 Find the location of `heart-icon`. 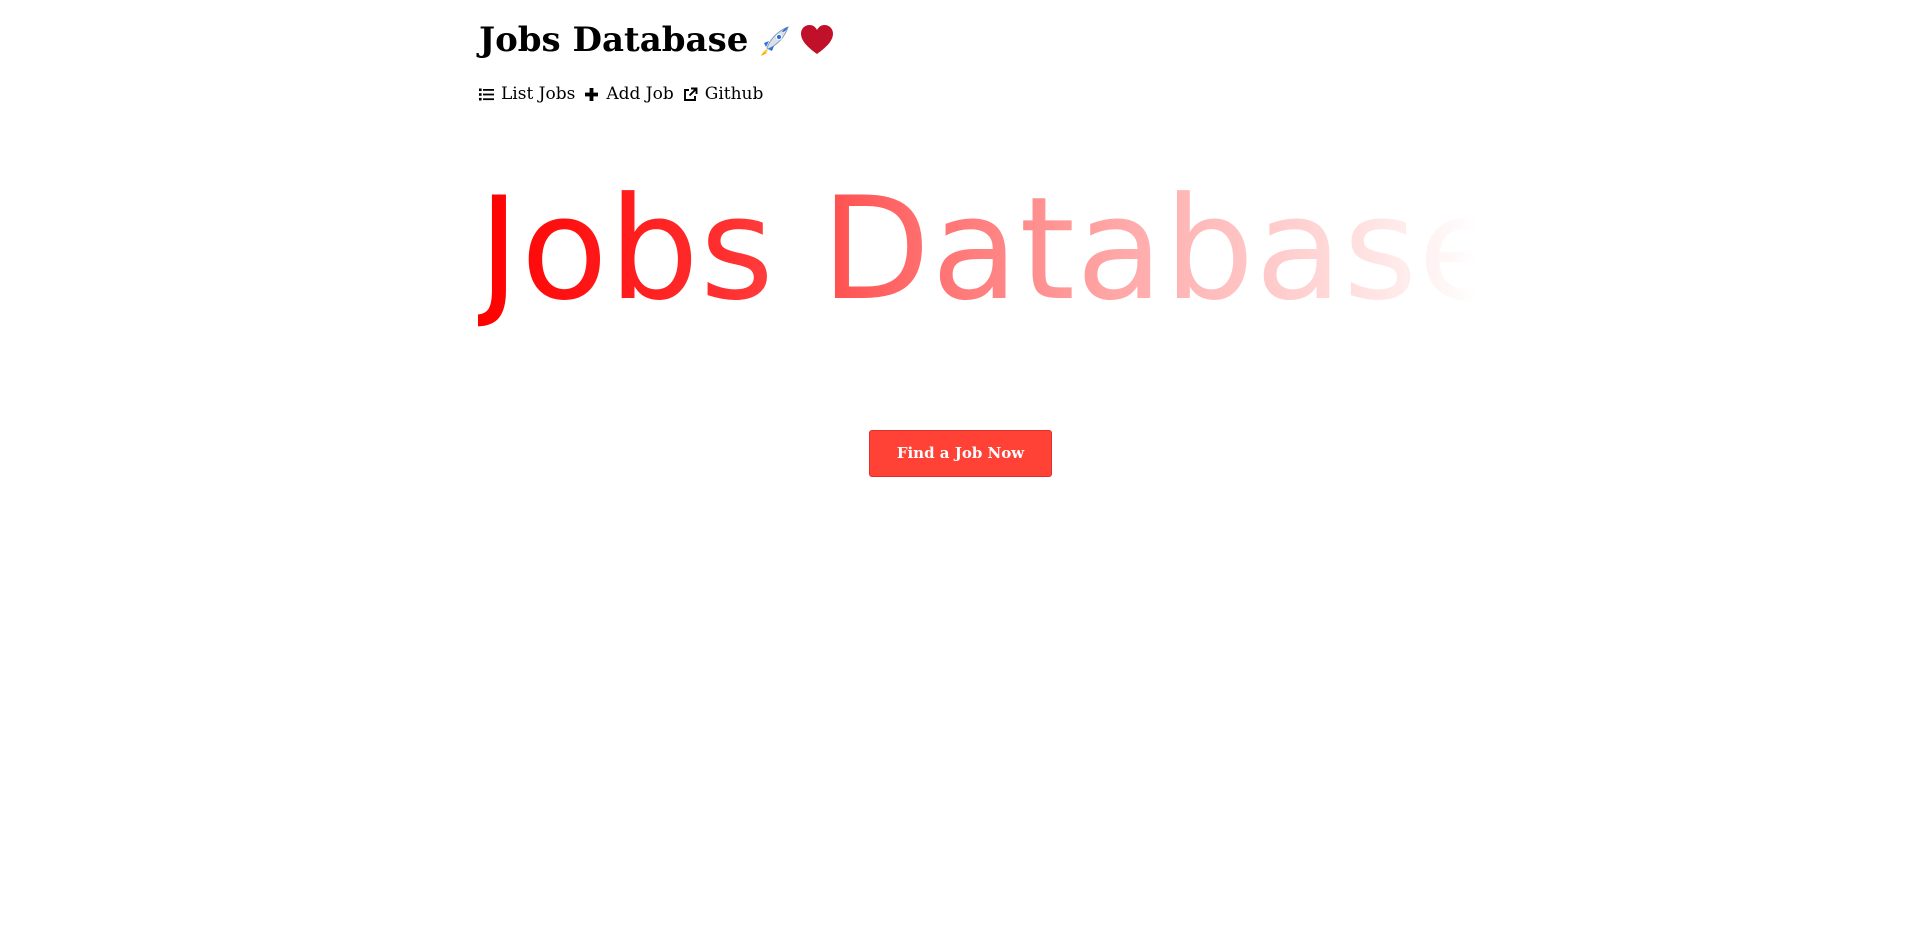

heart-icon is located at coordinates (817, 40).